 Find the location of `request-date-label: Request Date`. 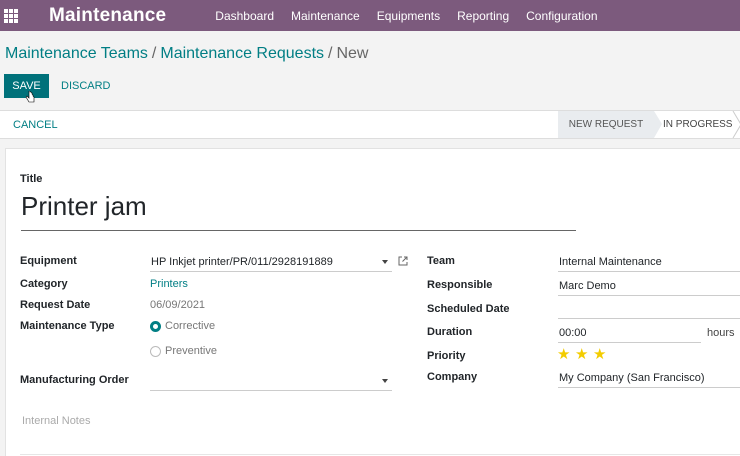

request-date-label: Request Date is located at coordinates (55, 305).